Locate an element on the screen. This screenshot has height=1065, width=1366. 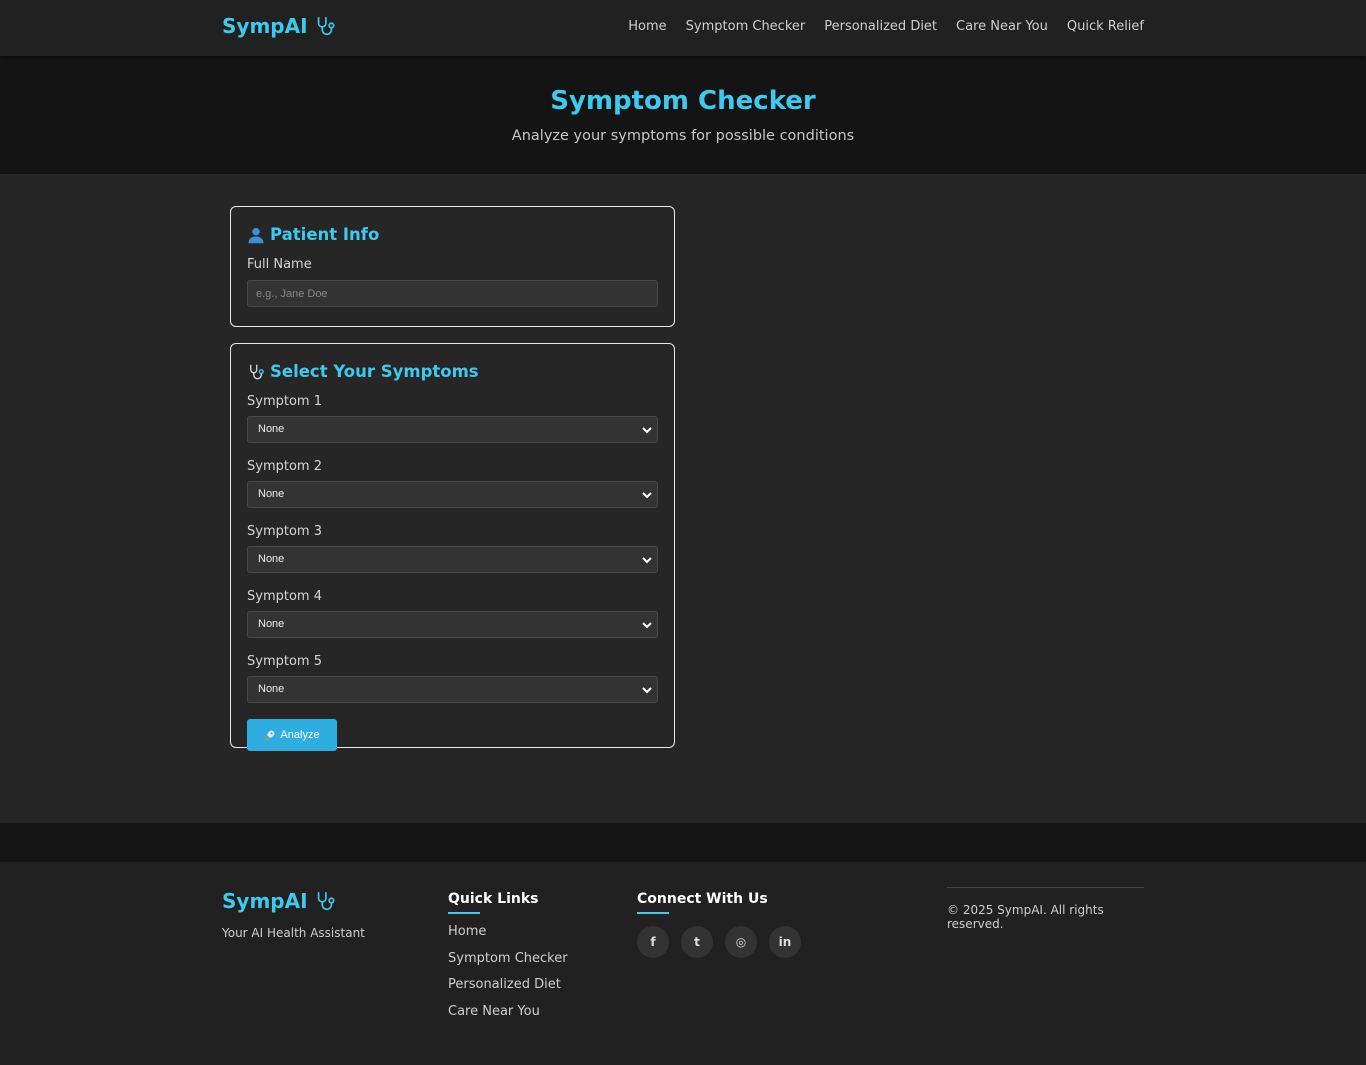
symptoms-title: Select Your Symptoms is located at coordinates (452, 371).